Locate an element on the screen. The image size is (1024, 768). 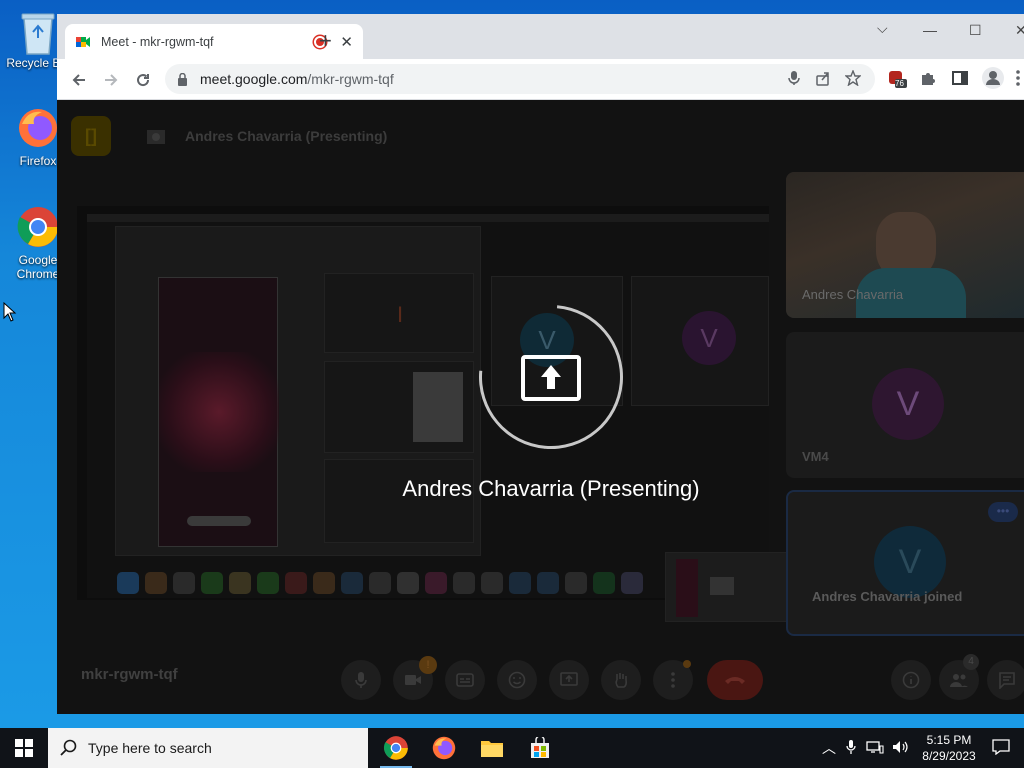
share-icon is located at coordinates (823, 80).